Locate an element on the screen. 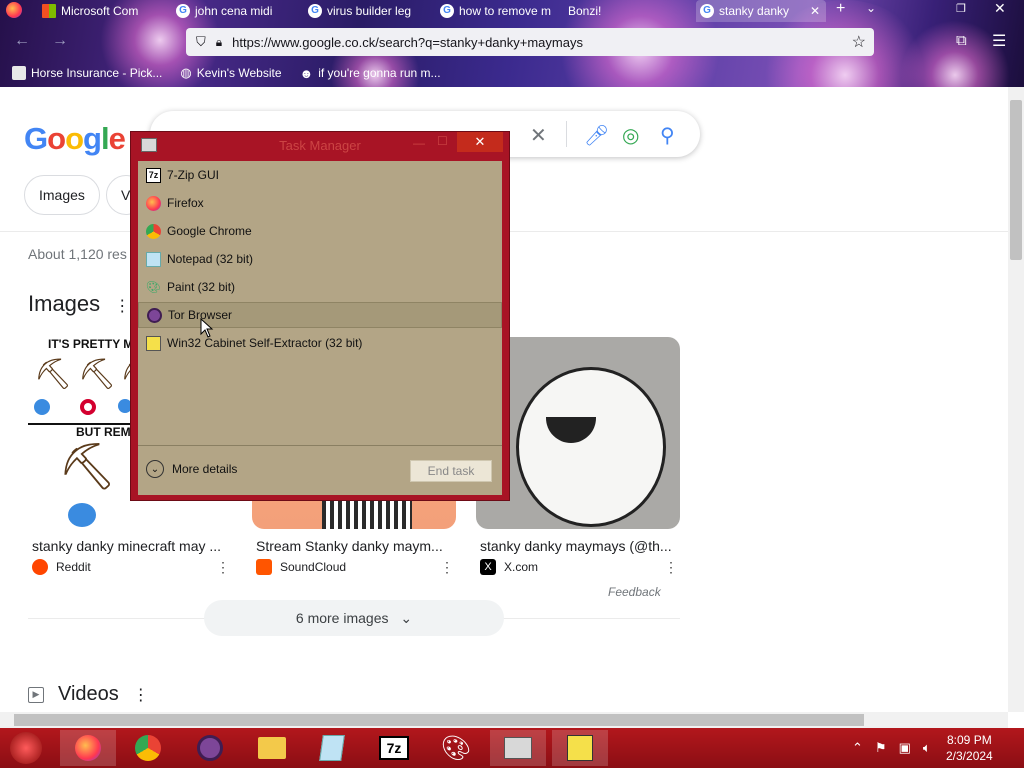 This screenshot has height=768, width=1024. close-button: ✕ is located at coordinates (480, 142).